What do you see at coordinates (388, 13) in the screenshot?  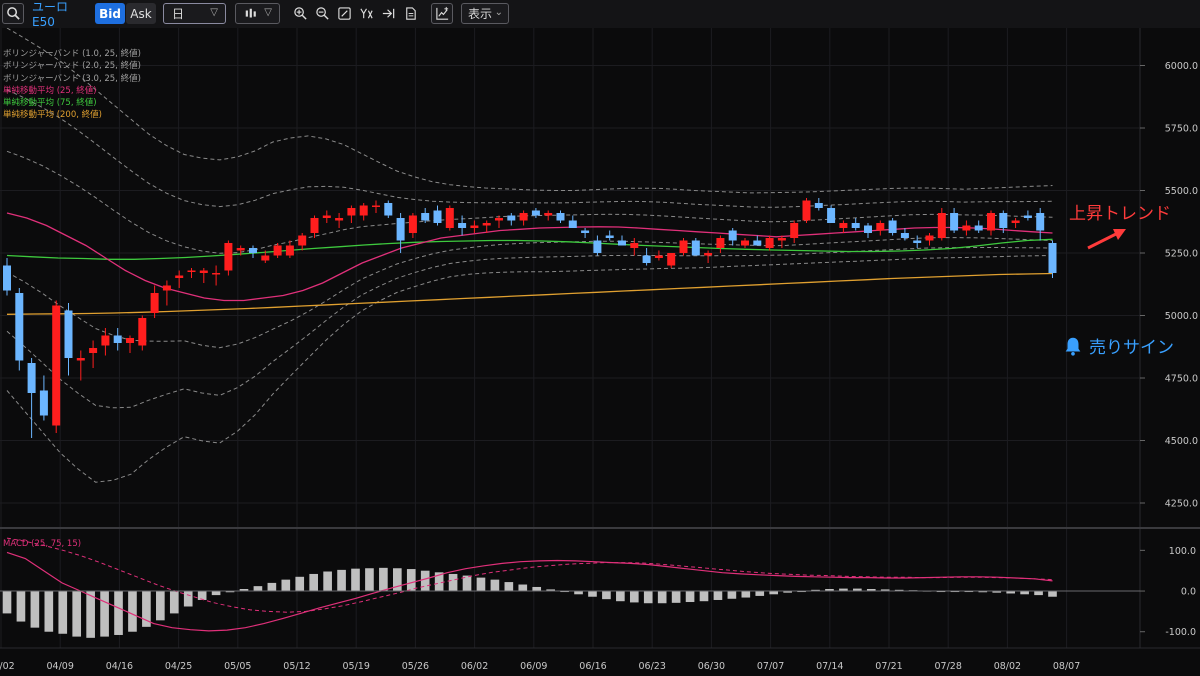 I see `jump-to-latest-button` at bounding box center [388, 13].